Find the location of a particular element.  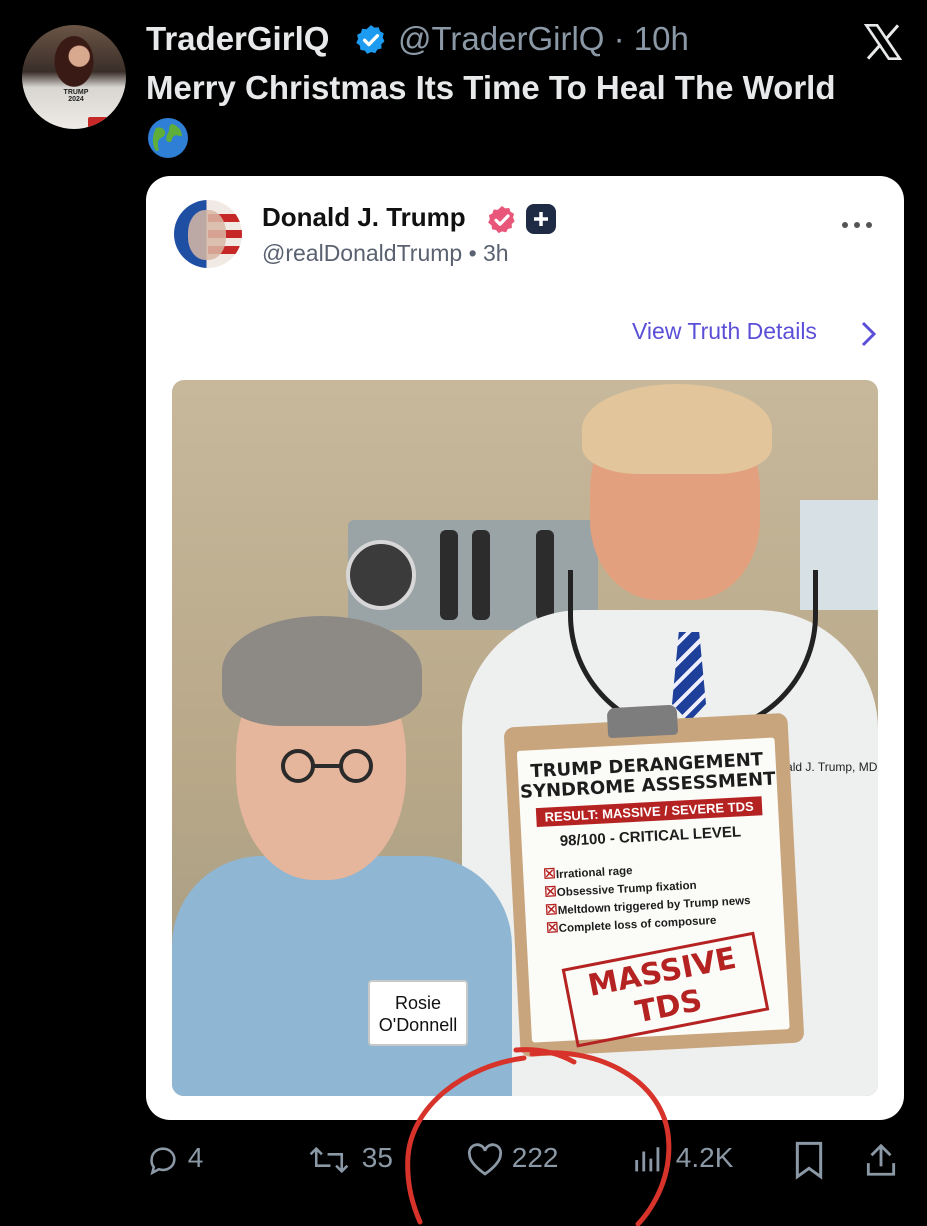

glasses is located at coordinates (327, 766).